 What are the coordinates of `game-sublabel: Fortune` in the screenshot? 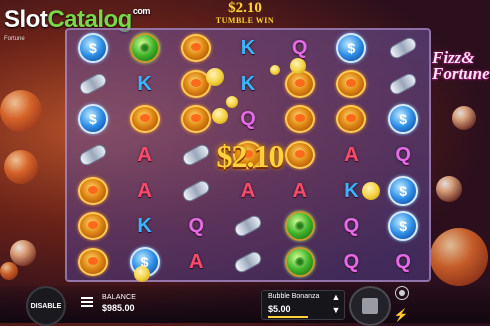 It's located at (14, 39).